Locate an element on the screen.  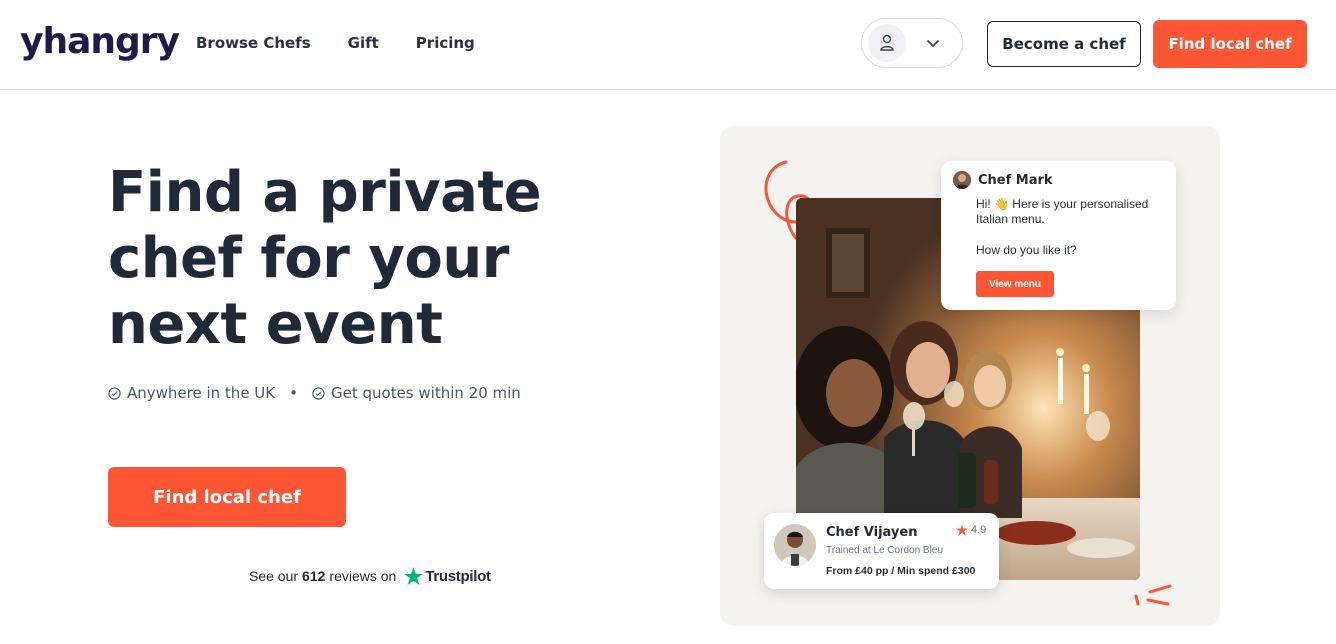
nav-pricing: Pricing is located at coordinates (445, 43).